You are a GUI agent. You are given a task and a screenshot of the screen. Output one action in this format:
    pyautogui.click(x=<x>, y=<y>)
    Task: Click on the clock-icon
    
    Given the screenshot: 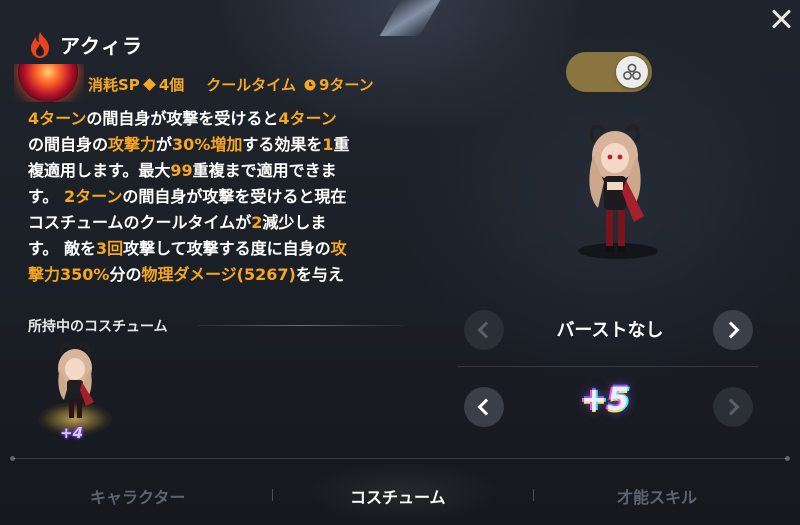 What is the action you would take?
    pyautogui.click(x=310, y=84)
    